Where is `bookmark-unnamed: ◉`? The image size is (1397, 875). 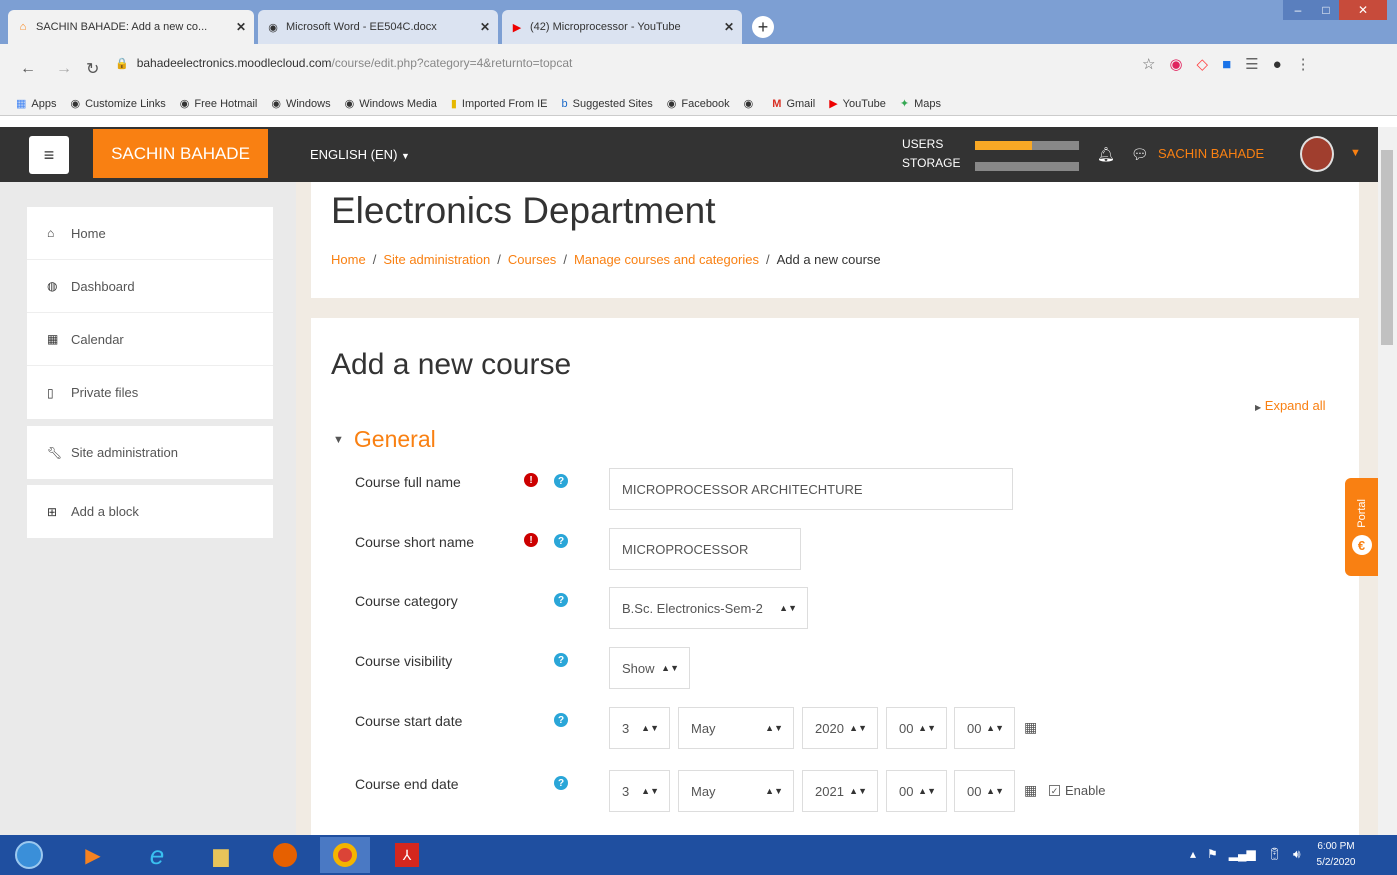 bookmark-unnamed: ◉ is located at coordinates (751, 103).